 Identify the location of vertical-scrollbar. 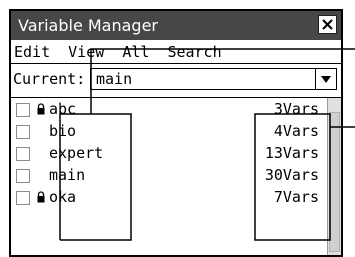
(334, 176).